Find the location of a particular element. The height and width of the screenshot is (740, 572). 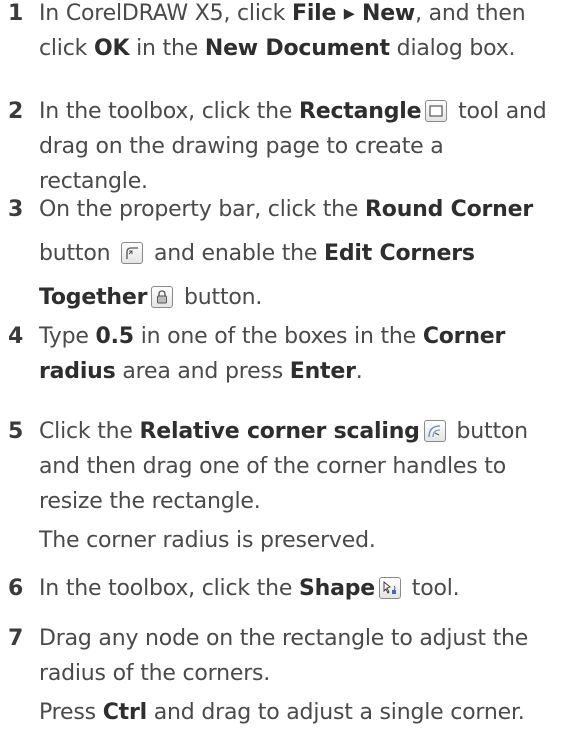

body-text: resize the rectangle. is located at coordinates (150, 501).